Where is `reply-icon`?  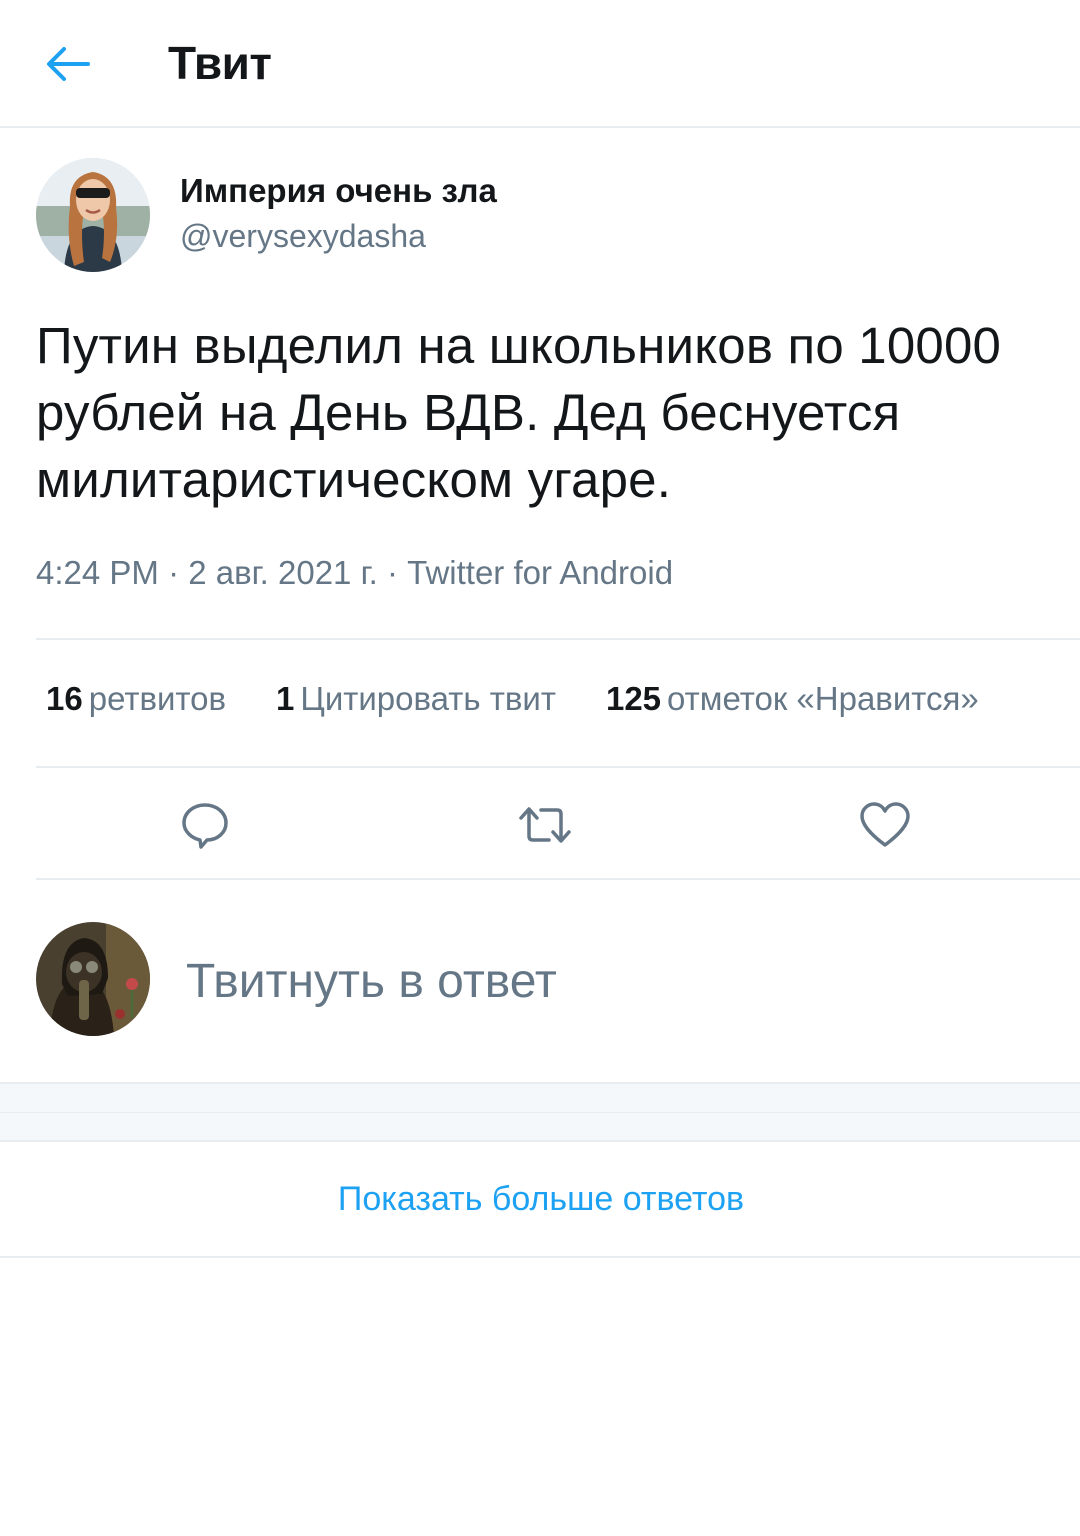 reply-icon is located at coordinates (205, 826).